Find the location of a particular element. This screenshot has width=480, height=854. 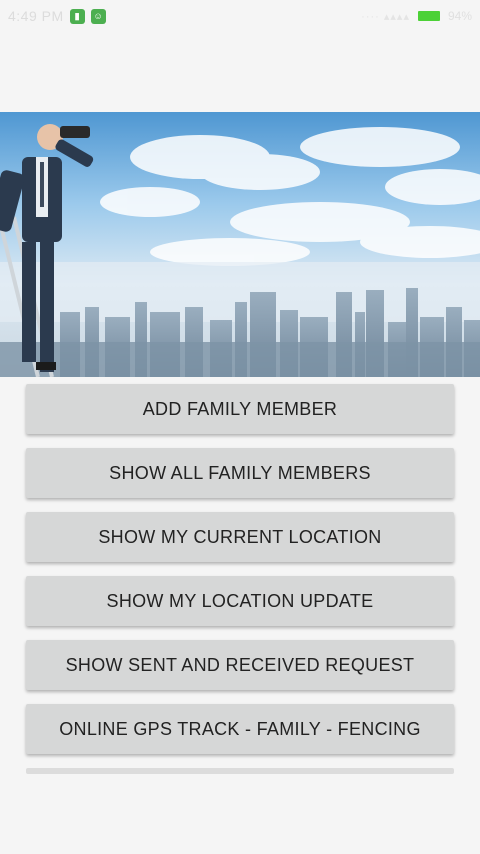

show-my-location-update-button: SHOW MY LOCATION UPDATE is located at coordinates (240, 601).